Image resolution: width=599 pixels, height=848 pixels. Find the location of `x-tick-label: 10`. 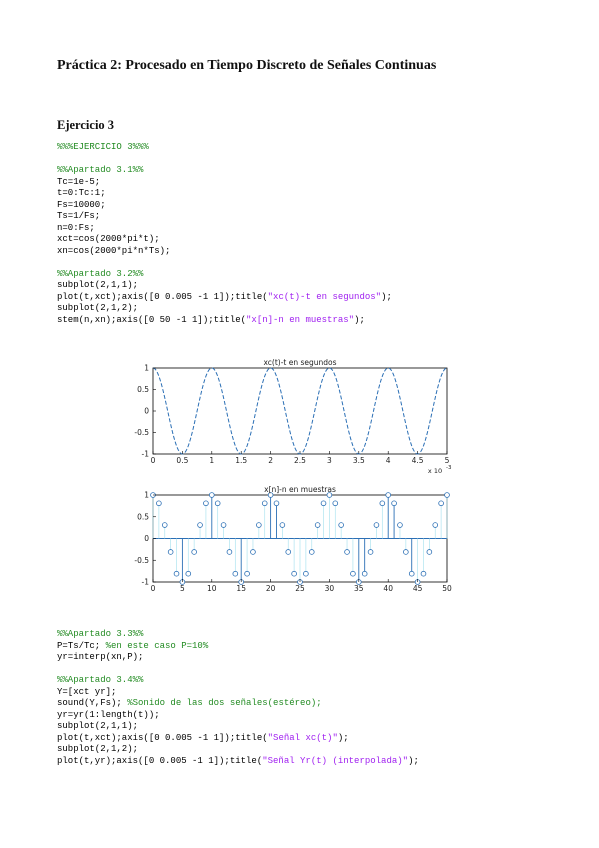

x-tick-label: 10 is located at coordinates (212, 588).